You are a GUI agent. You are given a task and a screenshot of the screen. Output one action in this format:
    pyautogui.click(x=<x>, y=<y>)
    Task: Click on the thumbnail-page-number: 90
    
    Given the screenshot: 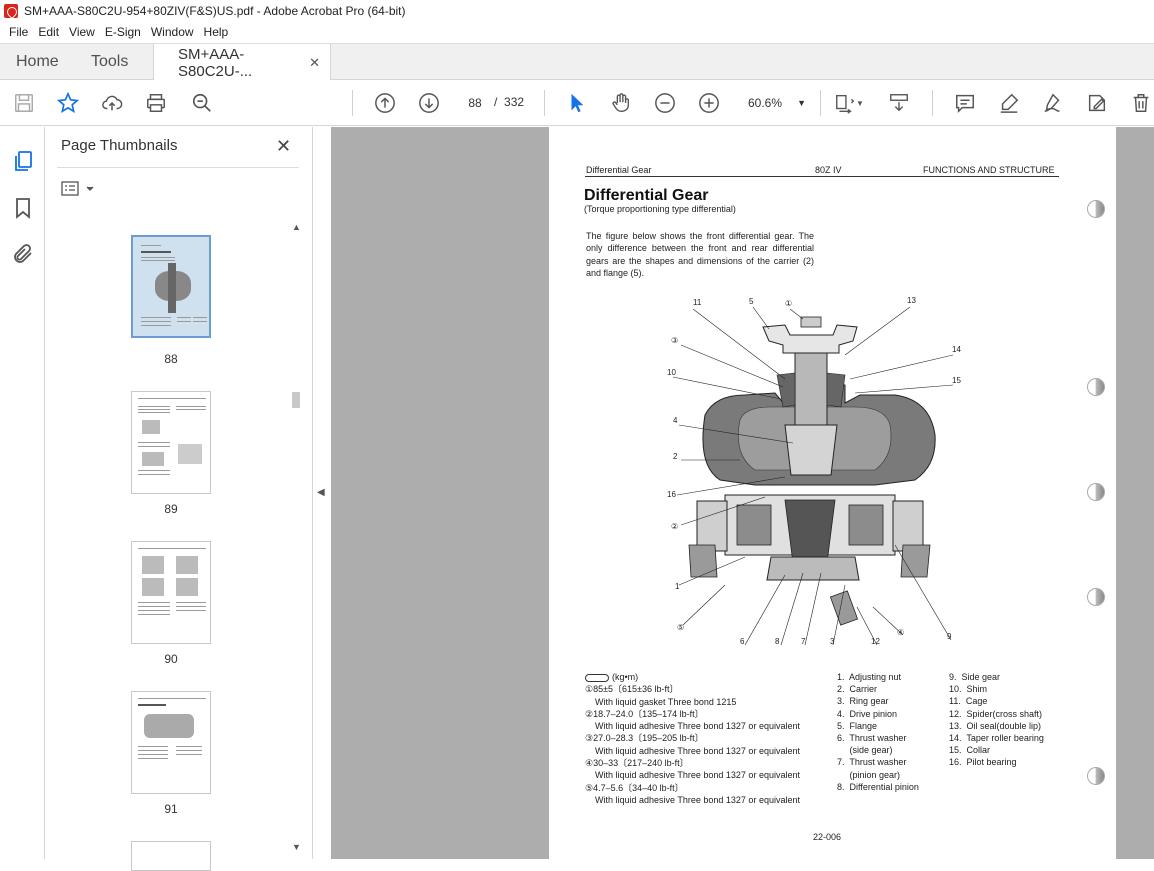 What is the action you would take?
    pyautogui.click(x=171, y=659)
    